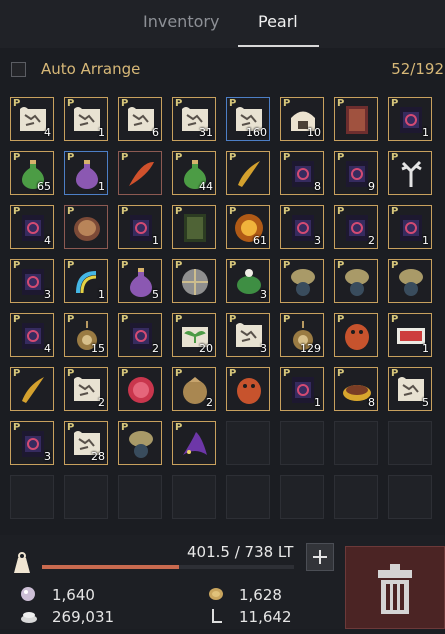 This screenshot has height=634, width=445. Describe the element at coordinates (222, 24) in the screenshot. I see `tab-bar: Inventory Pearl` at that location.